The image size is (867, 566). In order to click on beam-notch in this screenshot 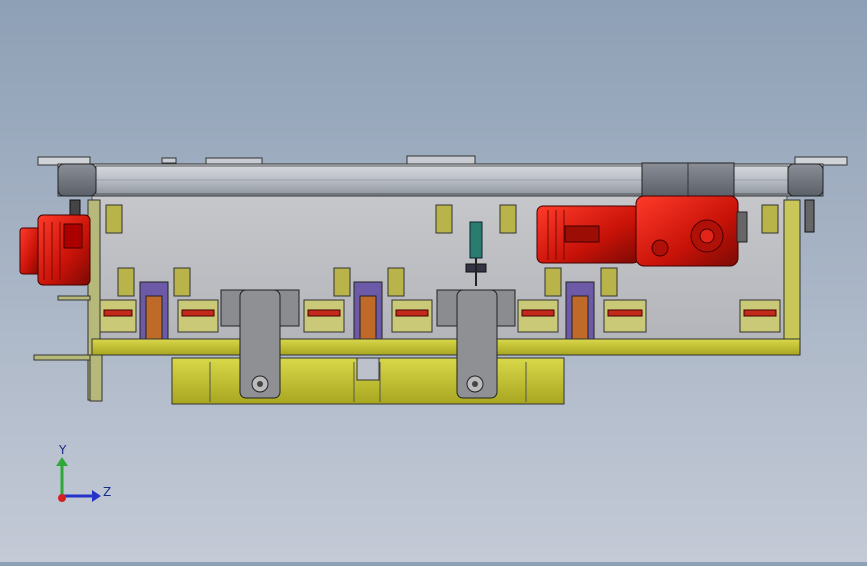, I will do `click(368, 369)`.